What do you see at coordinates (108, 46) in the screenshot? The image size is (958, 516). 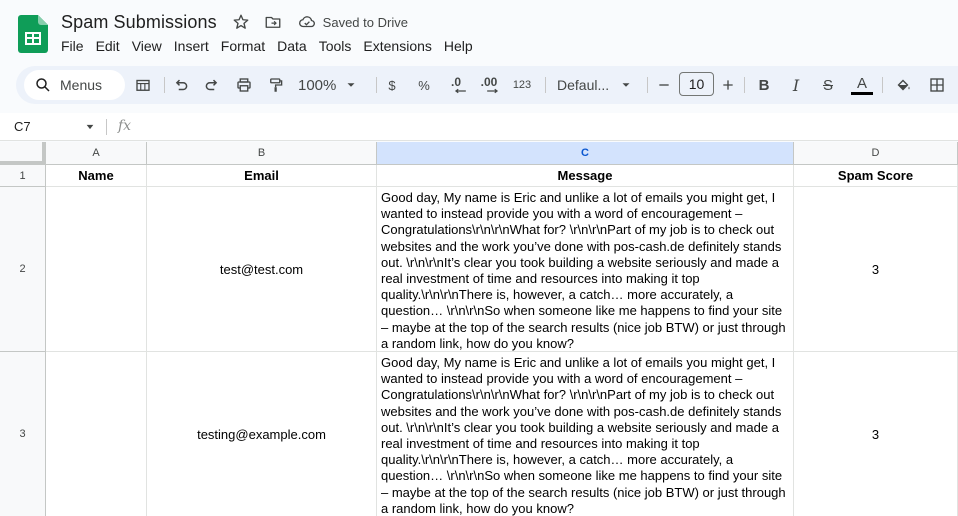 I see `menu-edit: Edit` at bounding box center [108, 46].